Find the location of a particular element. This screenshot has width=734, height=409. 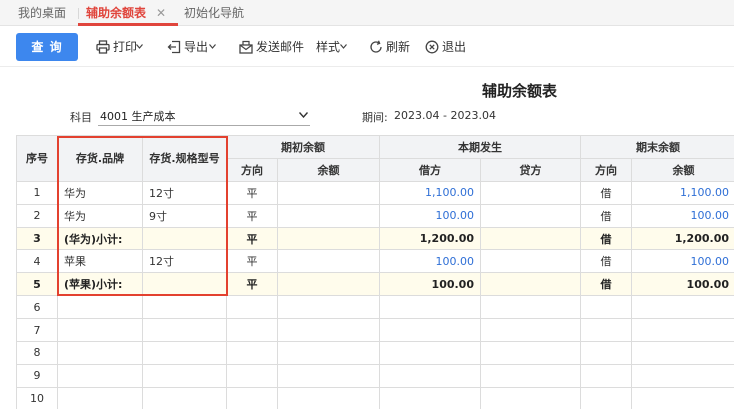

exit-label: 退出 is located at coordinates (454, 47).